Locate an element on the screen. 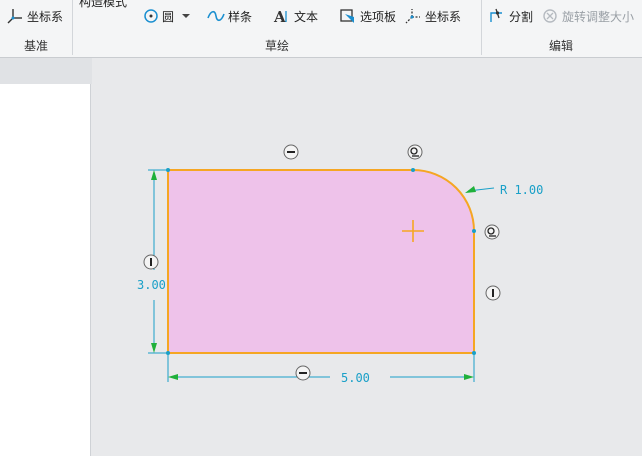 This screenshot has height=456, width=642. sketch-csys-label: 坐标系 is located at coordinates (443, 16).